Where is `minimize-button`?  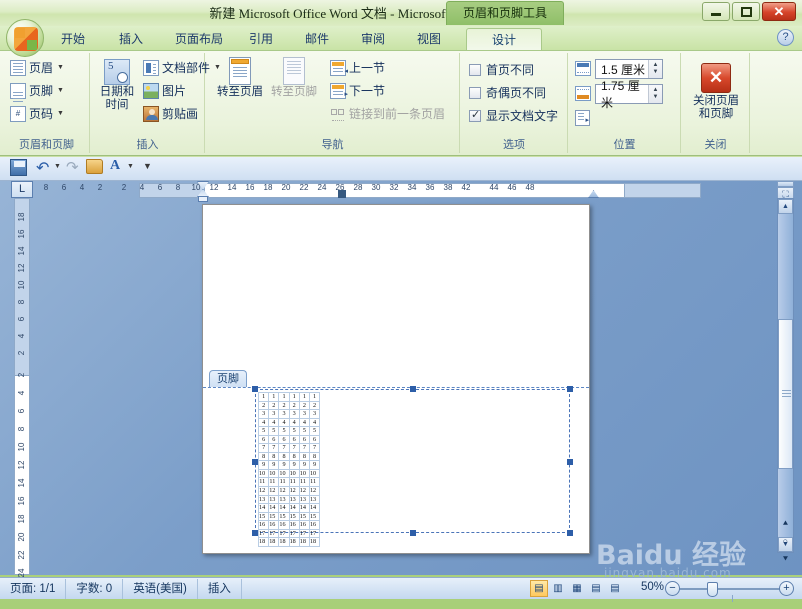
minimize-button is located at coordinates (716, 11).